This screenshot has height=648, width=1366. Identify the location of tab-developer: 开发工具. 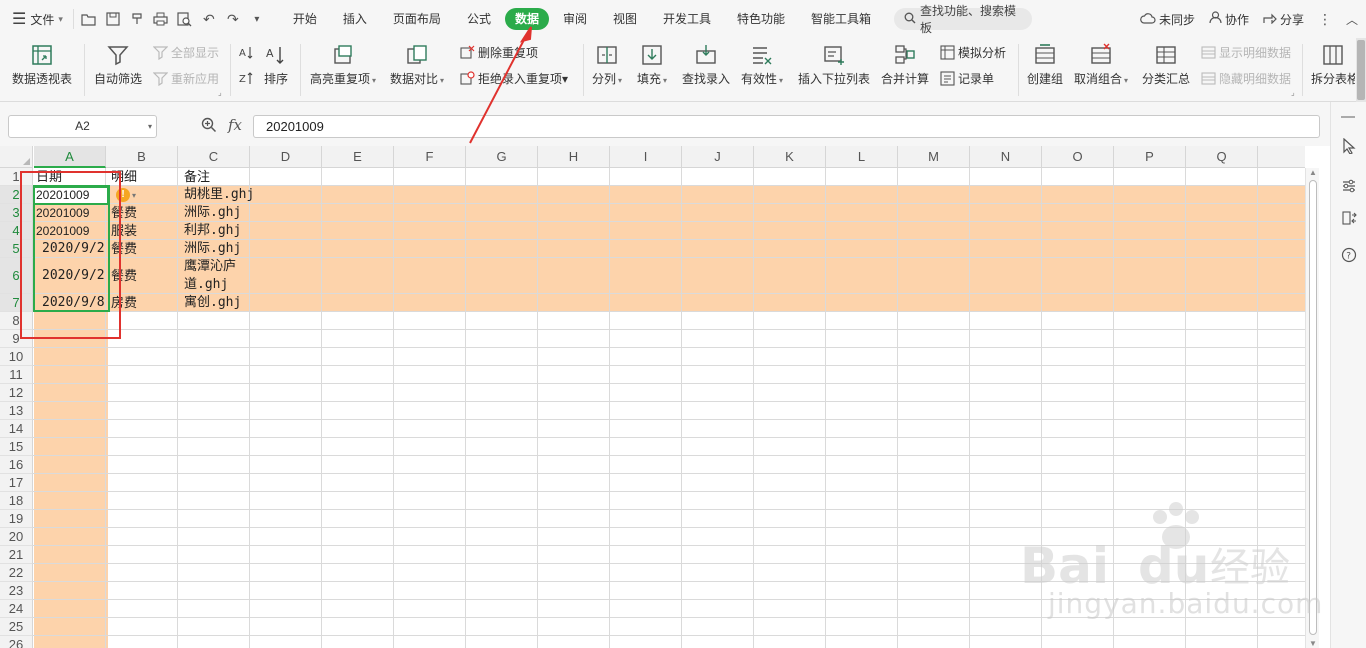
(687, 19).